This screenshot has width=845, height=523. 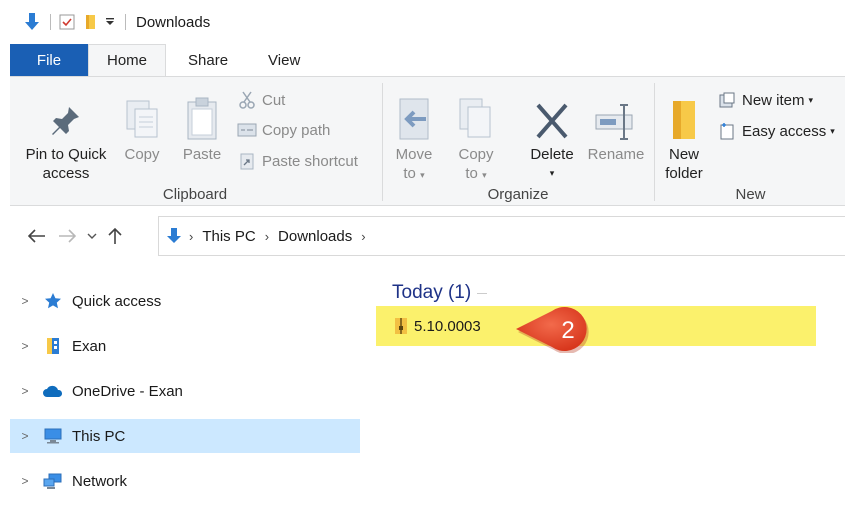 I want to click on copy-to-label-1: Copy, so click(x=476, y=154).